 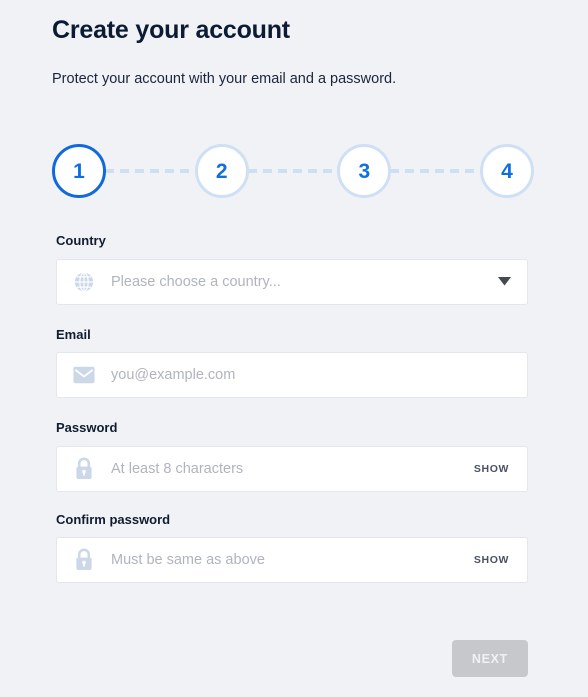 What do you see at coordinates (292, 560) in the screenshot?
I see `confirm-password-input: Must be same as above SHOW` at bounding box center [292, 560].